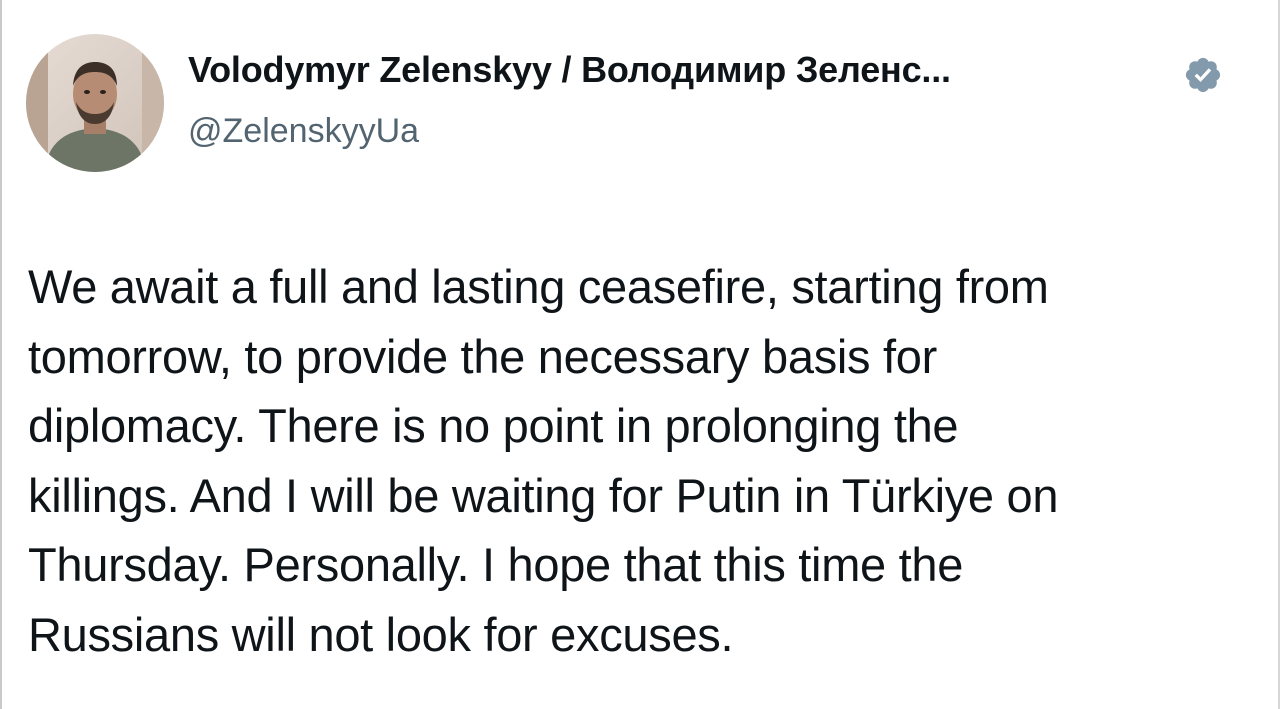  I want to click on avatar-image, so click(95, 103).